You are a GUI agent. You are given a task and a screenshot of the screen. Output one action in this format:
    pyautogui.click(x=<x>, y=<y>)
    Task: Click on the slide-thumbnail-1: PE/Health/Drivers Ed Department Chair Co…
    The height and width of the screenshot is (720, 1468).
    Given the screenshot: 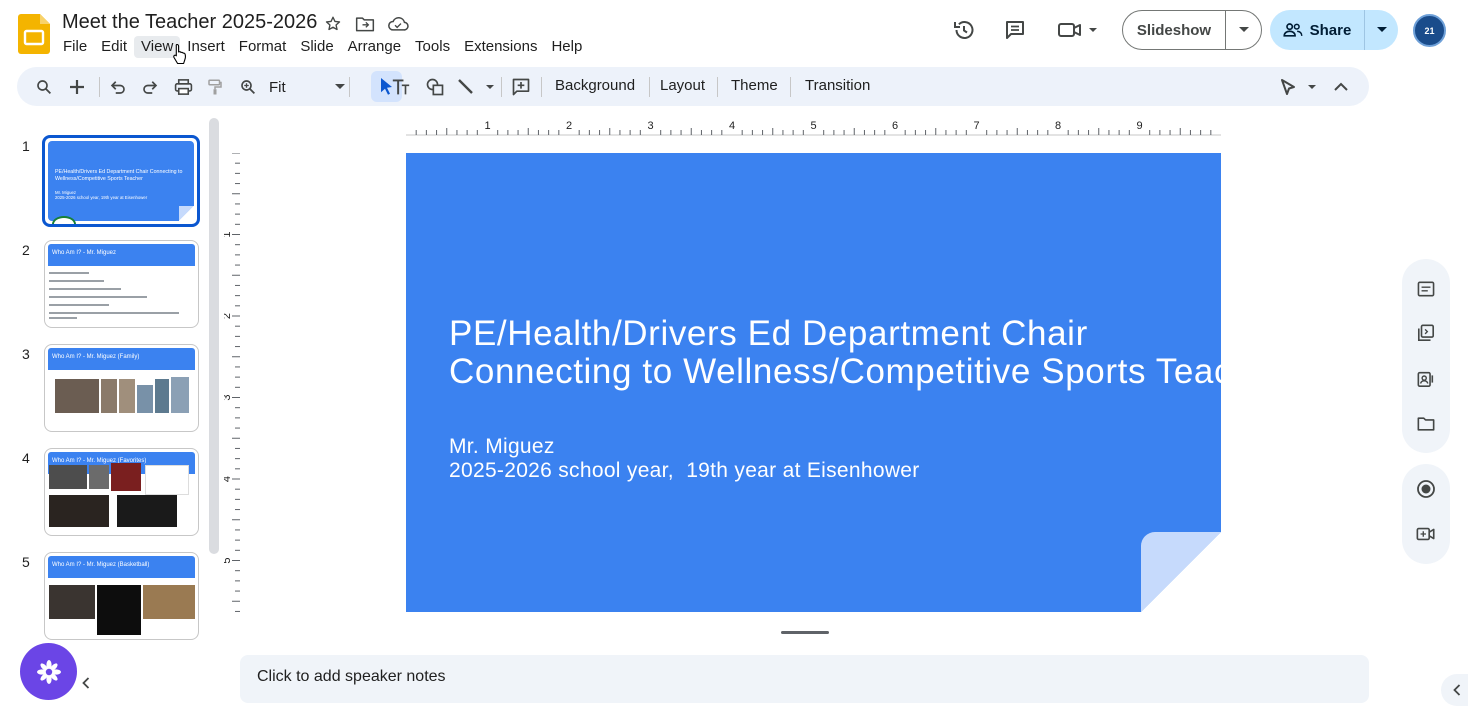 What is the action you would take?
    pyautogui.click(x=121, y=181)
    